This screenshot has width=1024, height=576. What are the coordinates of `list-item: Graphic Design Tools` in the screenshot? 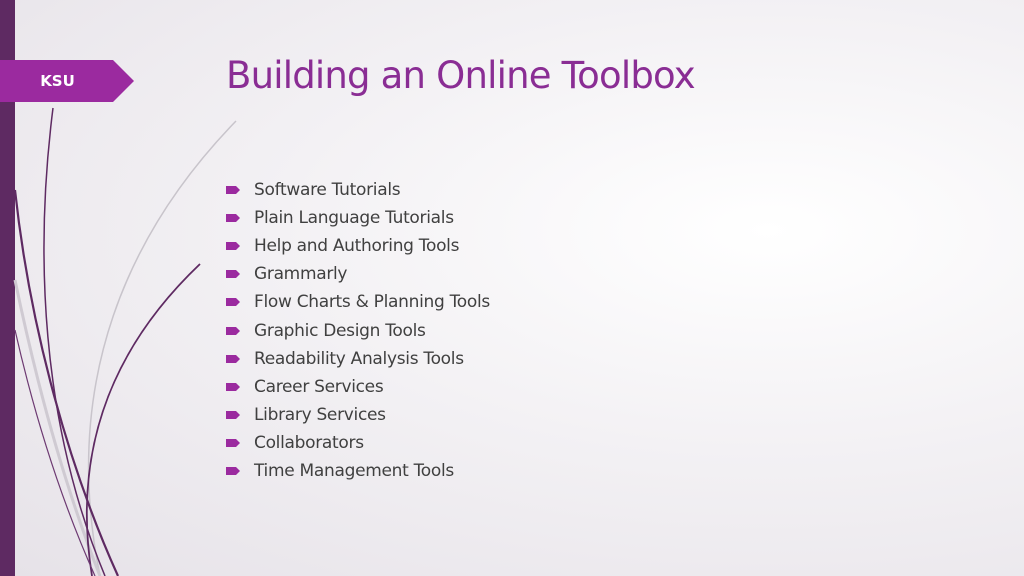 It's located at (358, 330).